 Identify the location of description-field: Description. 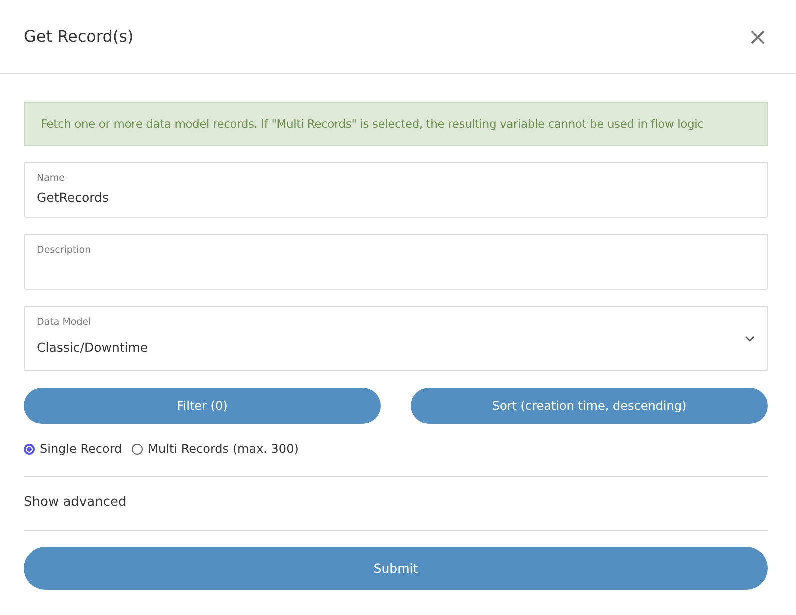
(396, 262).